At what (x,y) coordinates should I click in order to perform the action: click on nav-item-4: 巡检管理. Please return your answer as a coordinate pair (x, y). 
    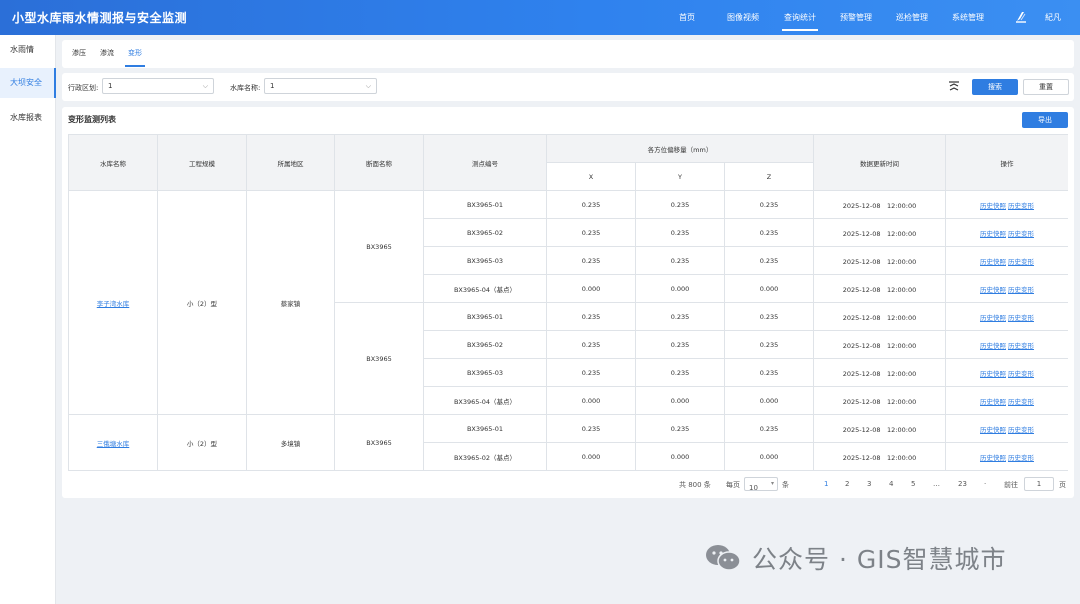
    Looking at the image, I should click on (912, 17).